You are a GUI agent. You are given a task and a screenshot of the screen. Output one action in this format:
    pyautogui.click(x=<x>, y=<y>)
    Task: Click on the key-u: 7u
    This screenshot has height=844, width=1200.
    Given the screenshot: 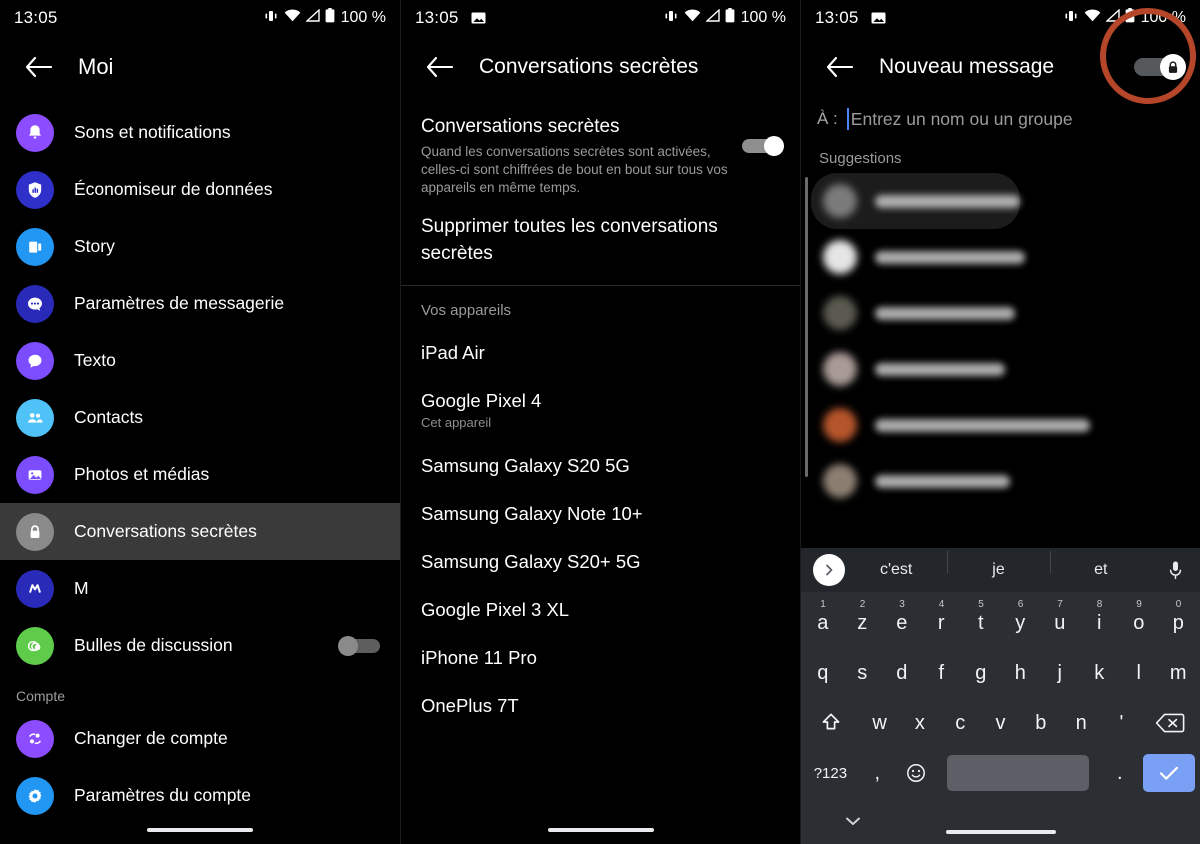 What is the action you would take?
    pyautogui.click(x=1060, y=622)
    